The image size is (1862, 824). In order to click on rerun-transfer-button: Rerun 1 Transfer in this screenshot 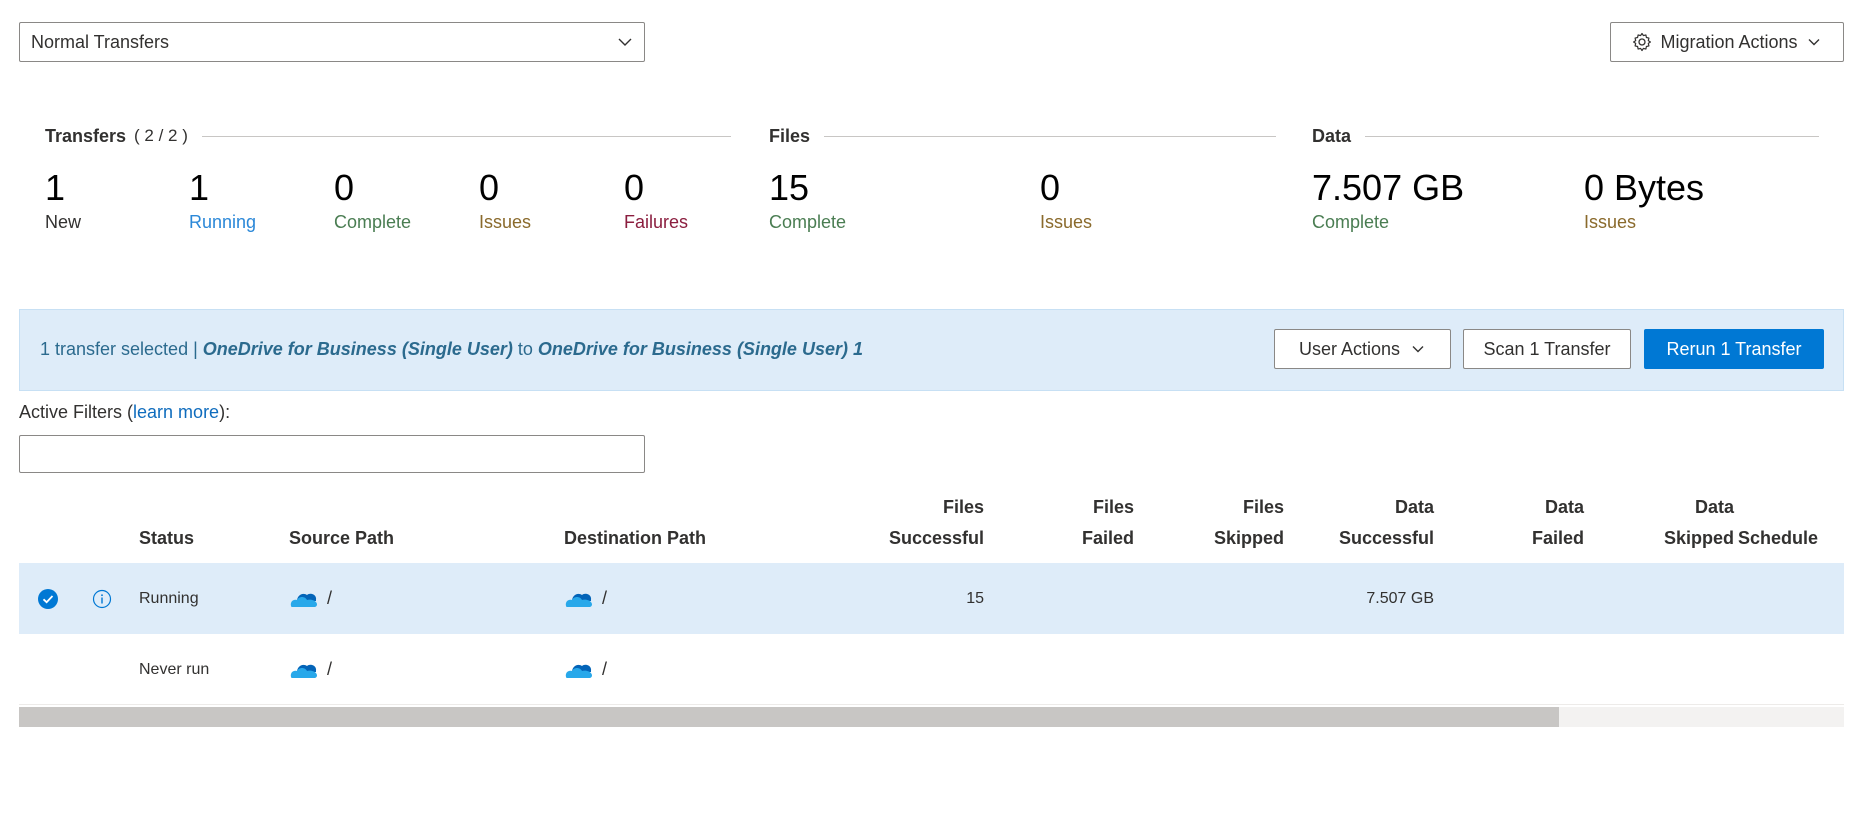, I will do `click(1734, 349)`.